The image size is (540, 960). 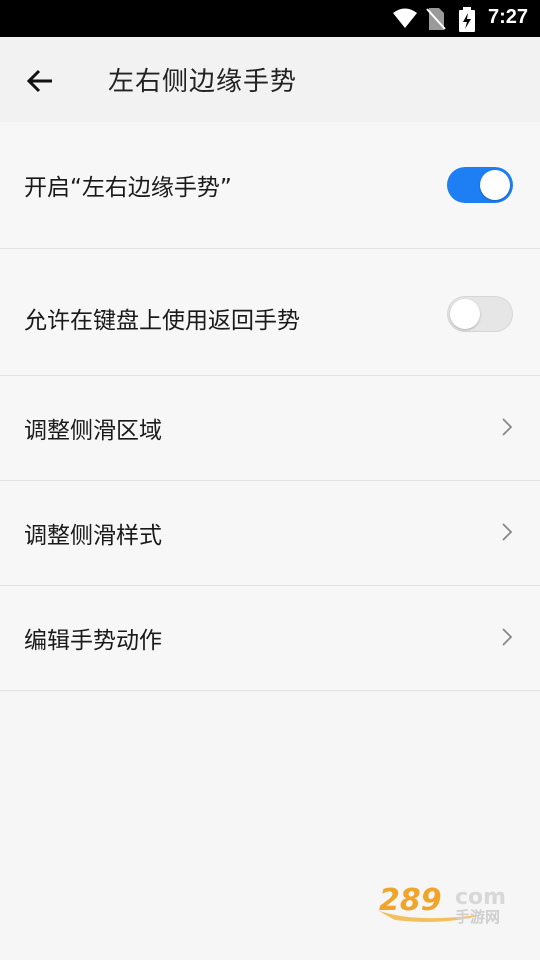 I want to click on setting-label: 允许在键盘上使用返回手势, so click(x=162, y=321).